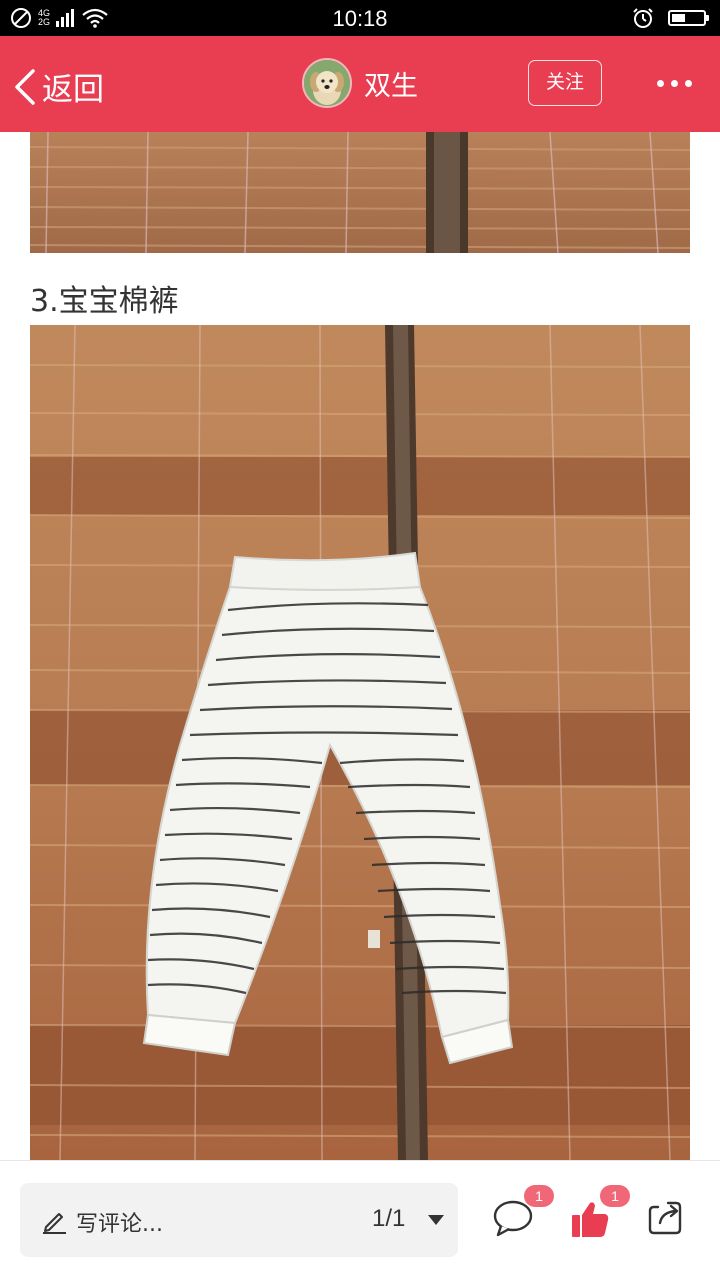 The width and height of the screenshot is (720, 1280). Describe the element at coordinates (565, 83) in the screenshot. I see `follow-button: 关注` at that location.